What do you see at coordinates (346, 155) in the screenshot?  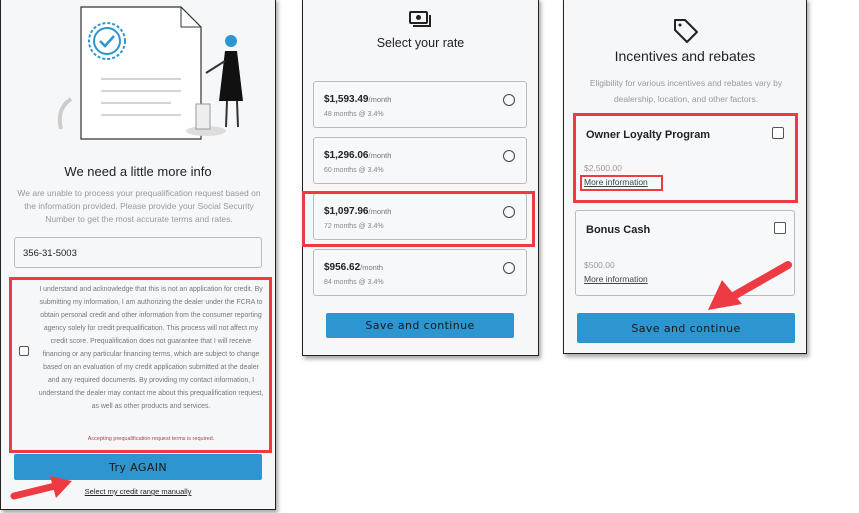 I see `rate-amount: $1,296.06` at bounding box center [346, 155].